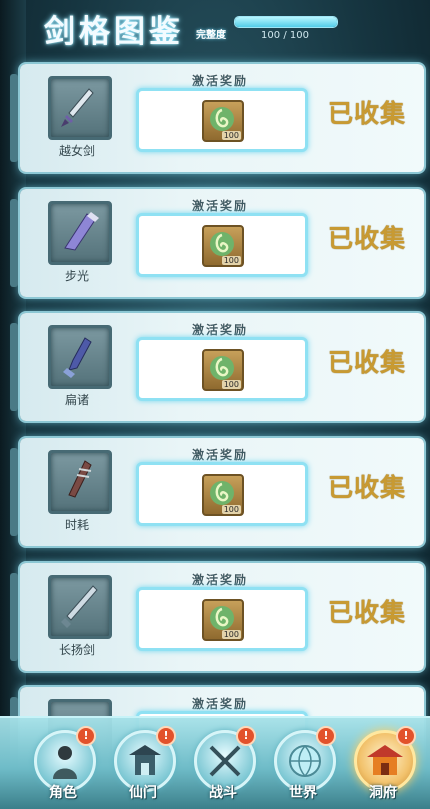 This screenshot has height=809, width=430. I want to click on page-title: 剑格图鉴, so click(114, 32).